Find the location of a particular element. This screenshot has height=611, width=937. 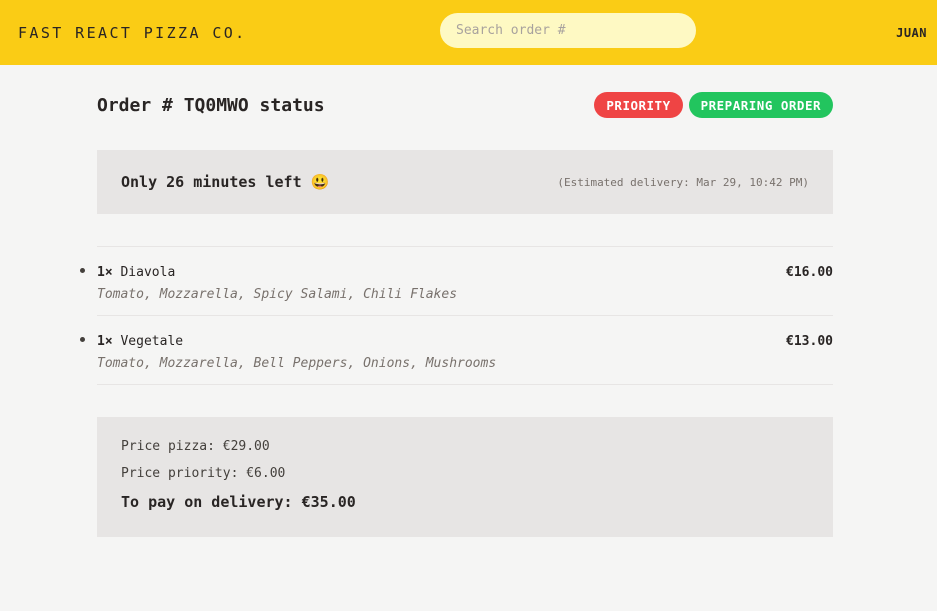

app-header: FAST REACT PIZZA CO. JUAN is located at coordinates (468, 32).